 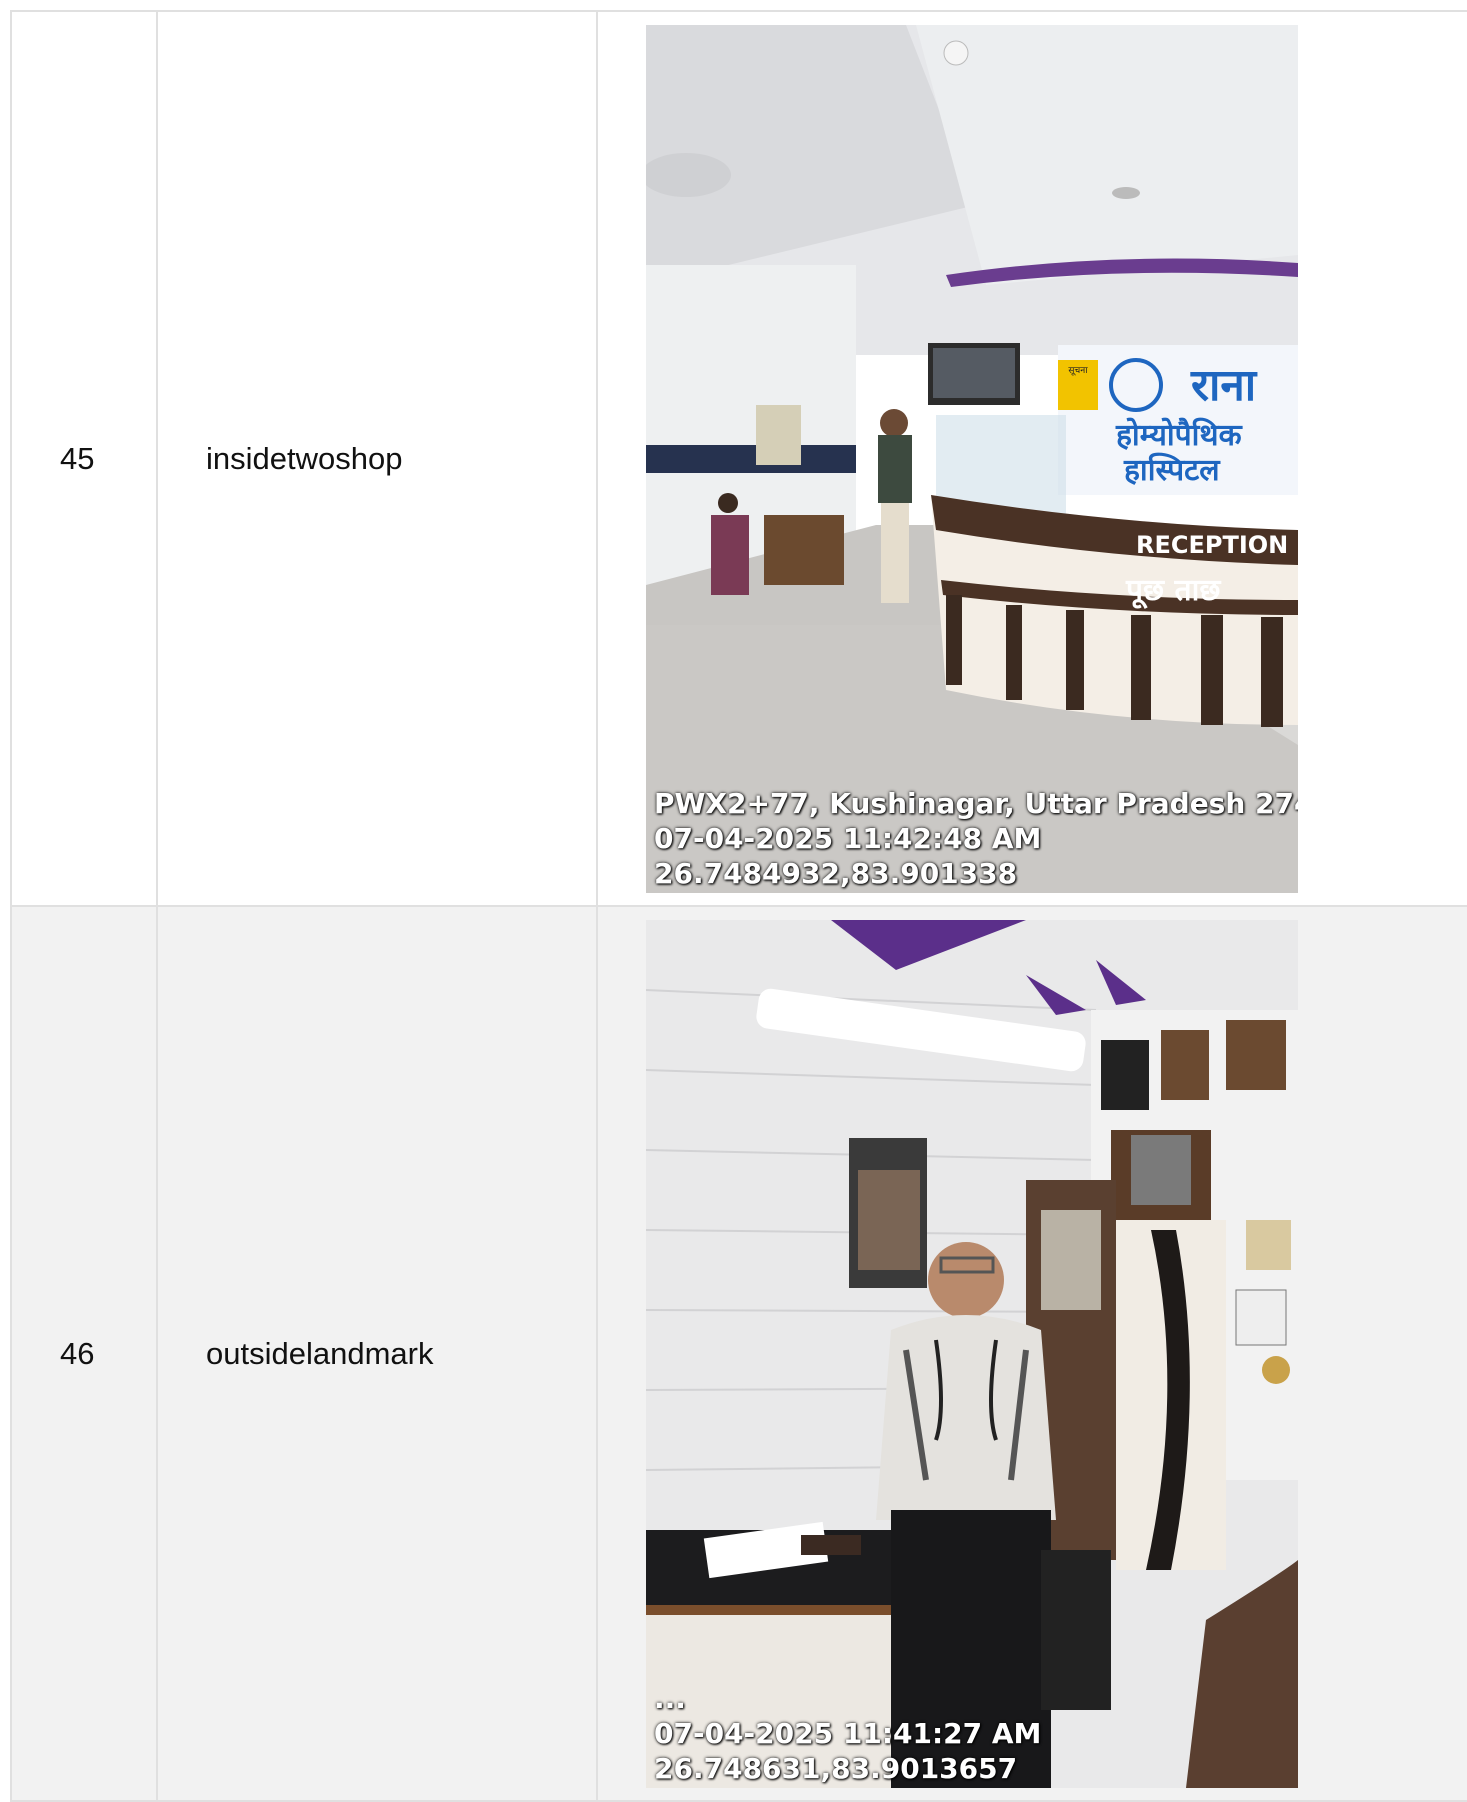 I want to click on reception-sign-text: RECEPTION, so click(x=1212, y=545).